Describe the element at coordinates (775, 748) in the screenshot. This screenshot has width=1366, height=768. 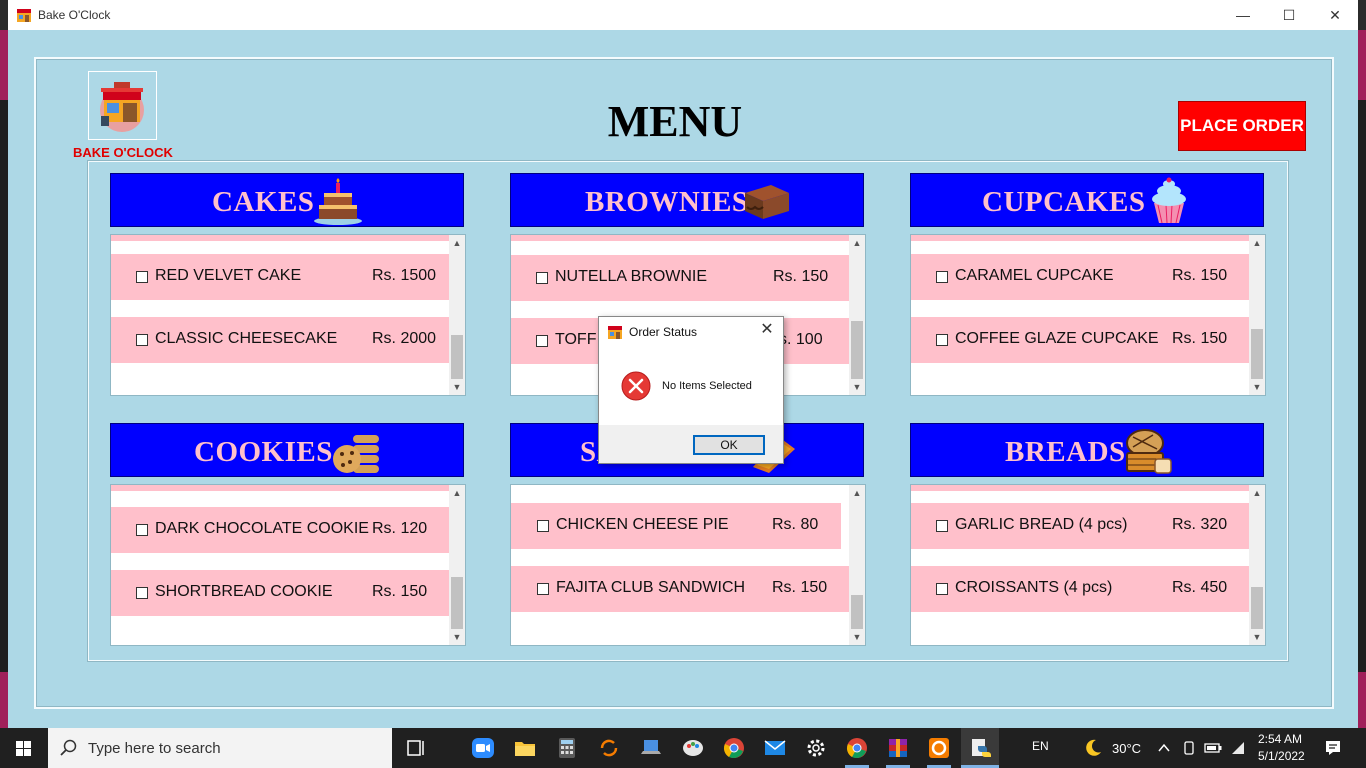
I see `mail-icon` at that location.